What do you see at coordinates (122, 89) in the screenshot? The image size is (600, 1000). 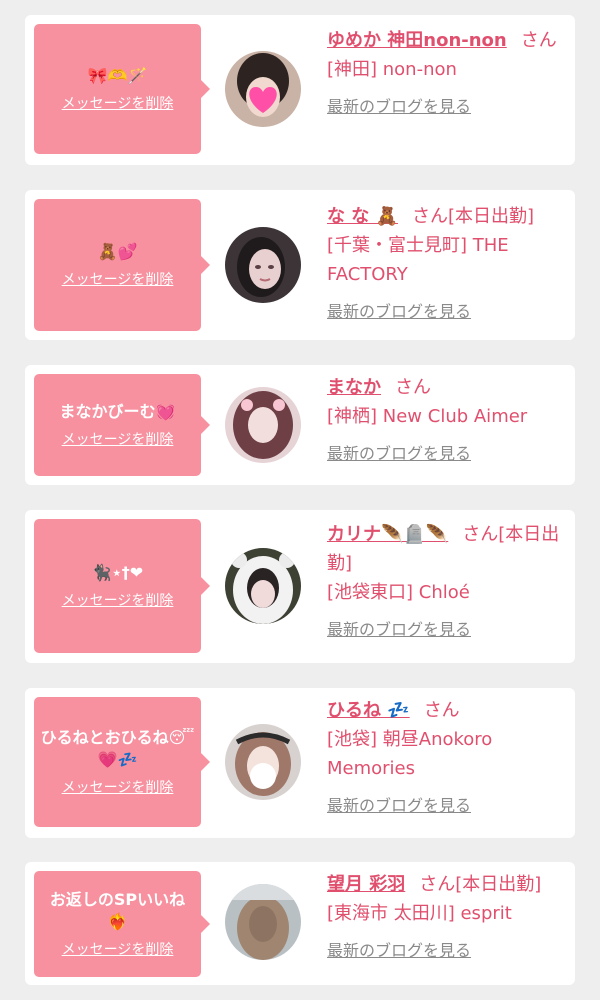 I see `message-bubble: 🎀🫶🪄 メッセージを削除` at bounding box center [122, 89].